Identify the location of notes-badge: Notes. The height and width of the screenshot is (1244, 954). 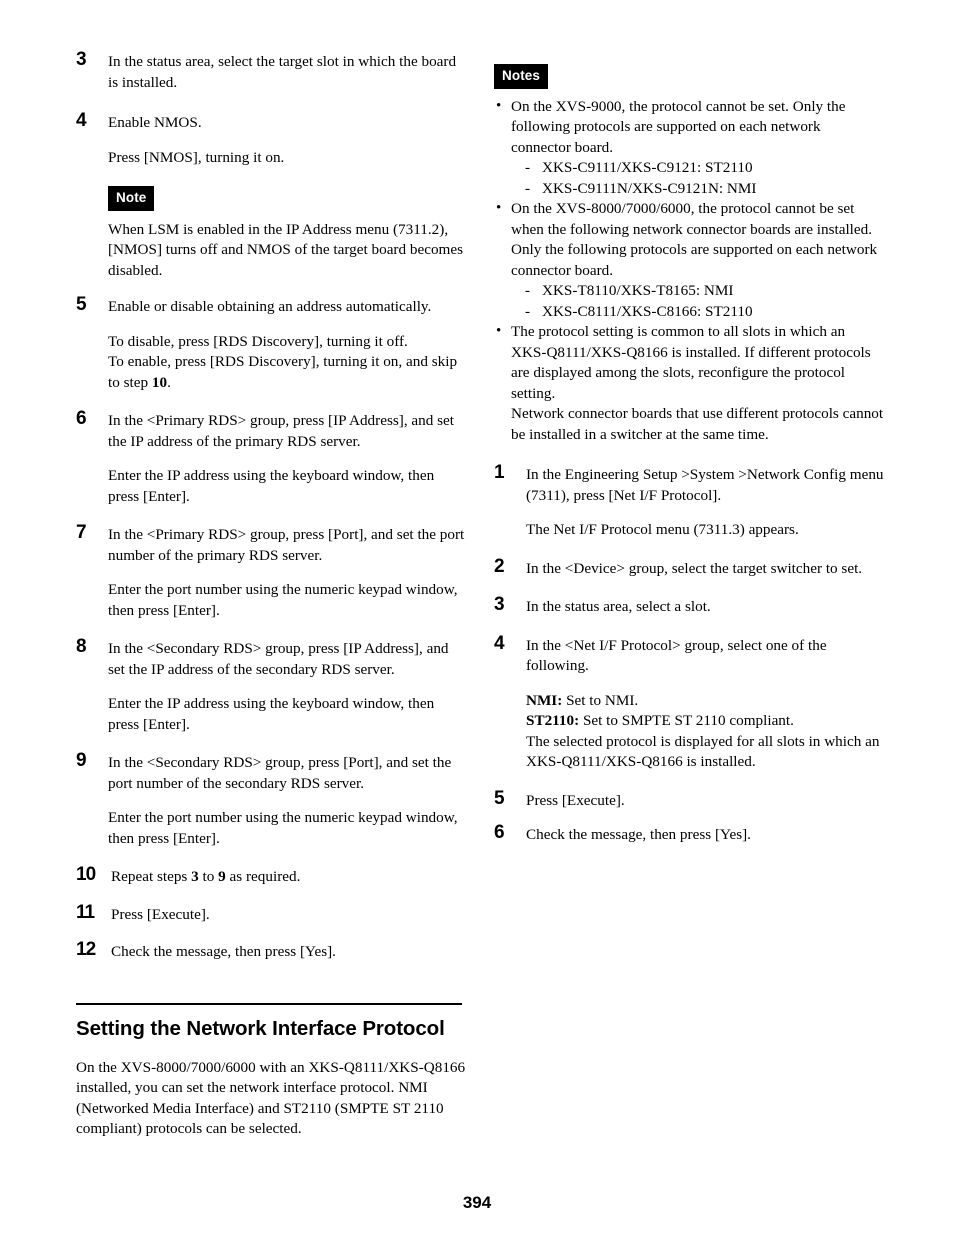
(521, 76).